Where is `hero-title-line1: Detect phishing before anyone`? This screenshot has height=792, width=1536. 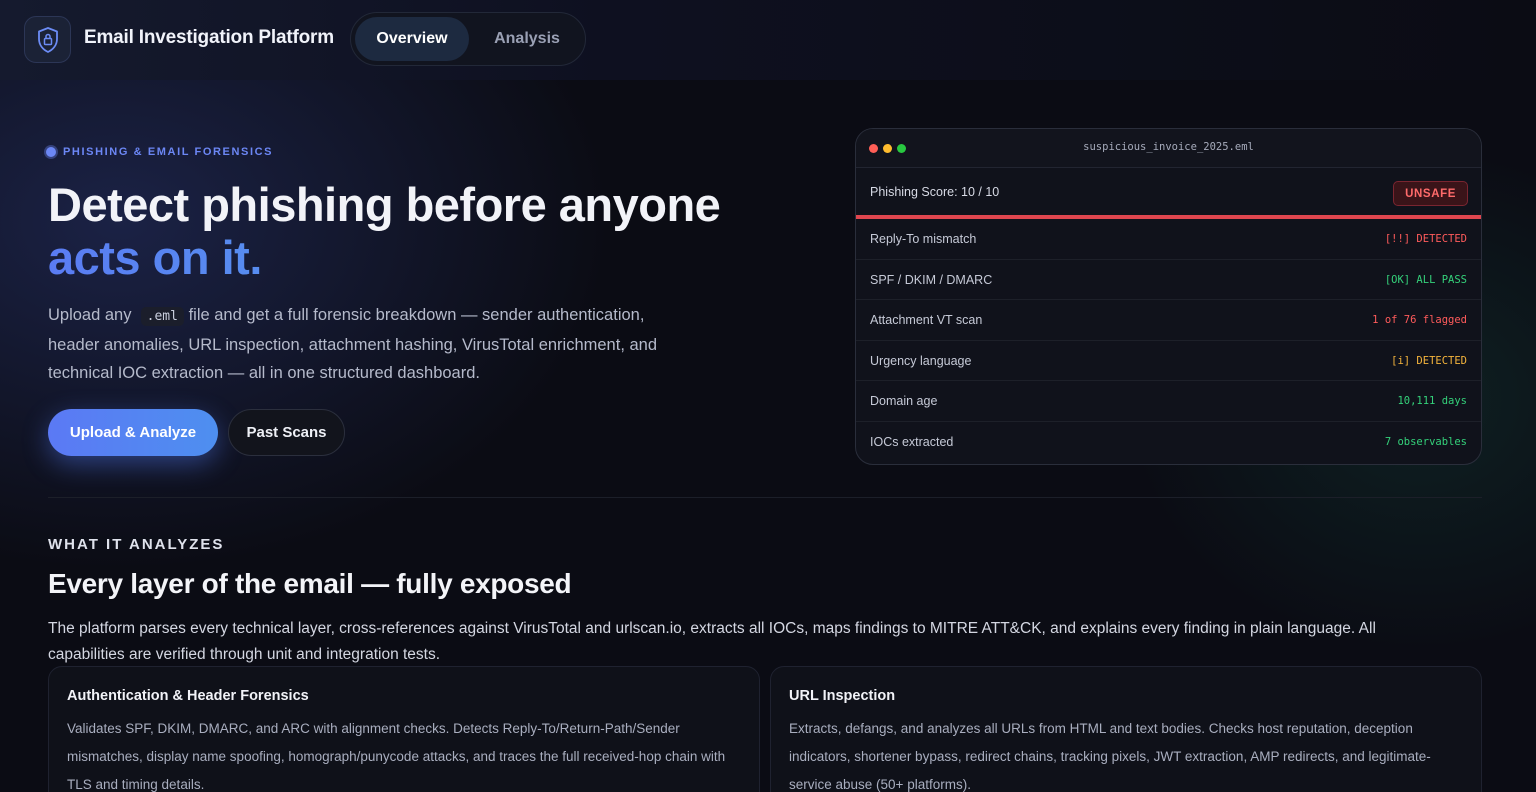
hero-title-line1: Detect phishing before anyone is located at coordinates (384, 204).